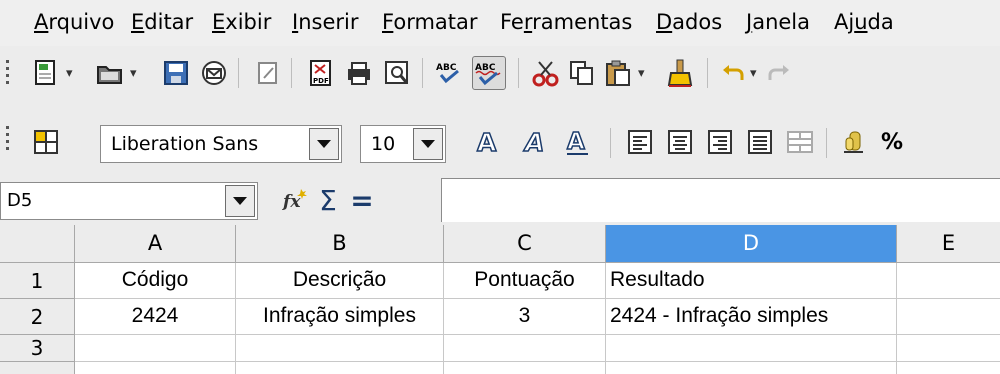 Image resolution: width=1000 pixels, height=374 pixels. Describe the element at coordinates (948, 317) in the screenshot. I see `cell-e2` at that location.